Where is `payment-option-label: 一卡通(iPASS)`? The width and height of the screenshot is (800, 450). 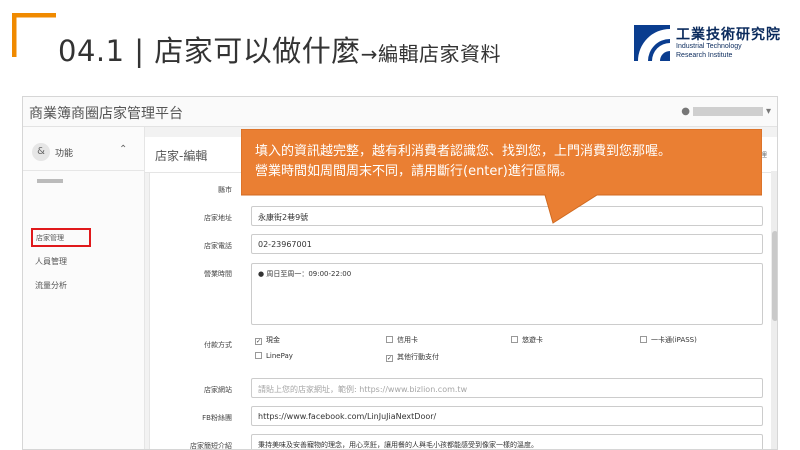 payment-option-label: 一卡通(iPASS) is located at coordinates (674, 340).